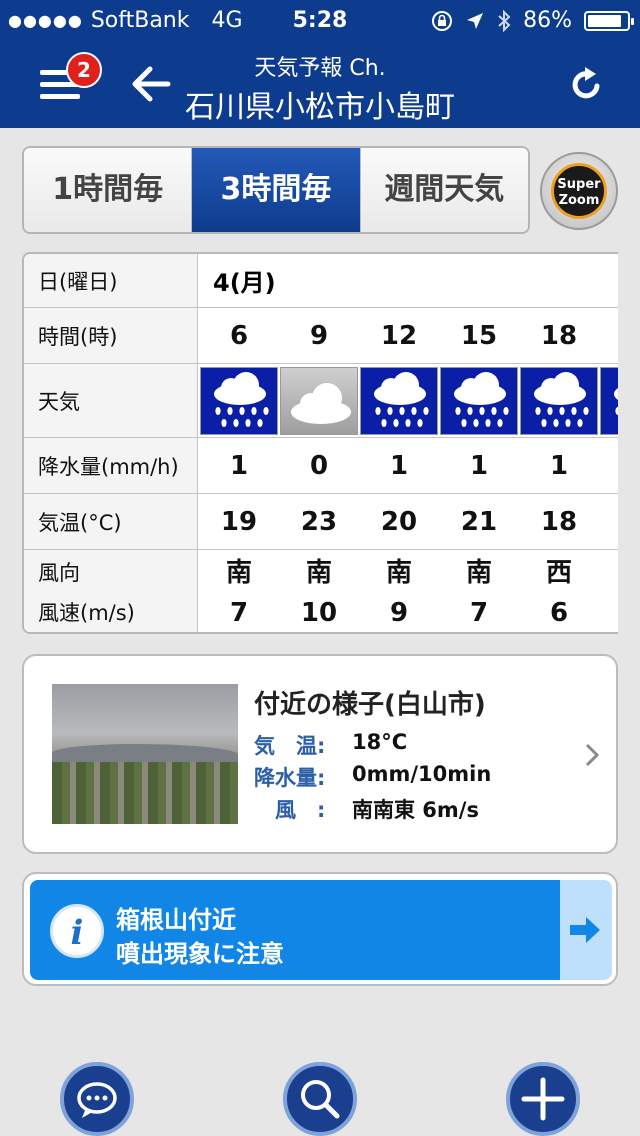 The image size is (640, 1136). I want to click on wind-direction: 西, so click(558, 573).